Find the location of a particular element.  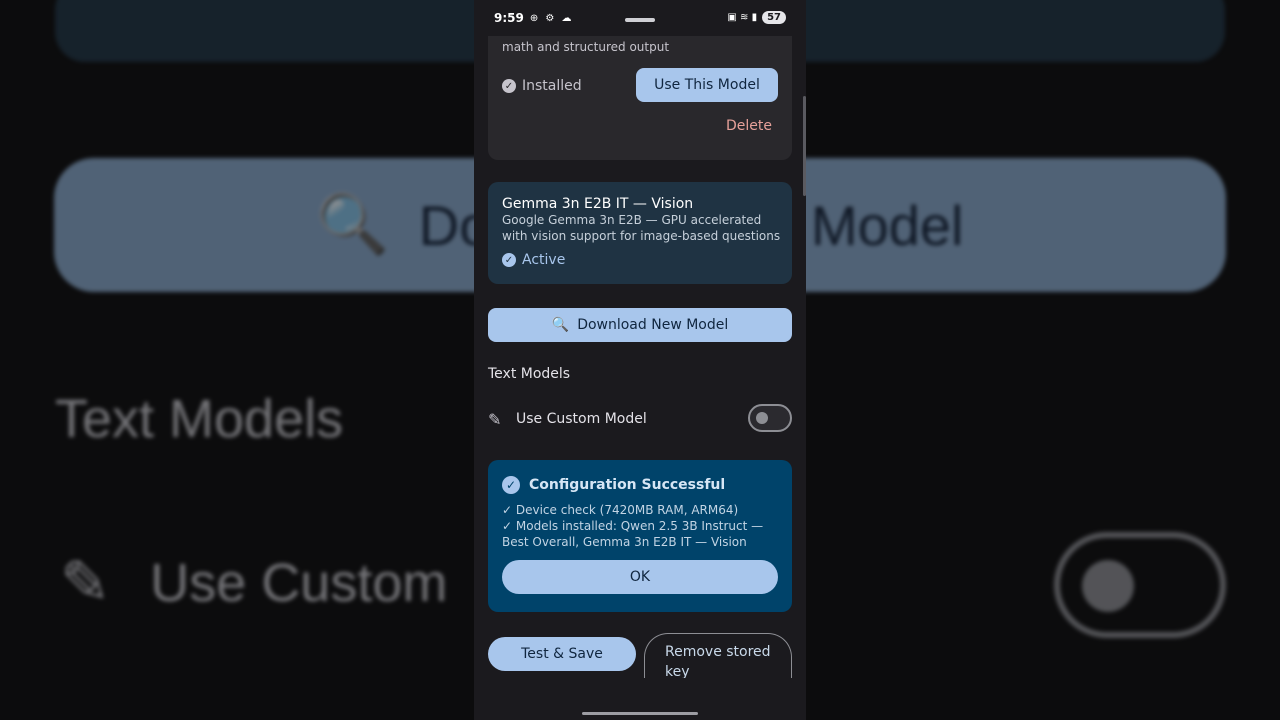

status-notification-icons: ⊕ ⚙ ☁ is located at coordinates (551, 18).